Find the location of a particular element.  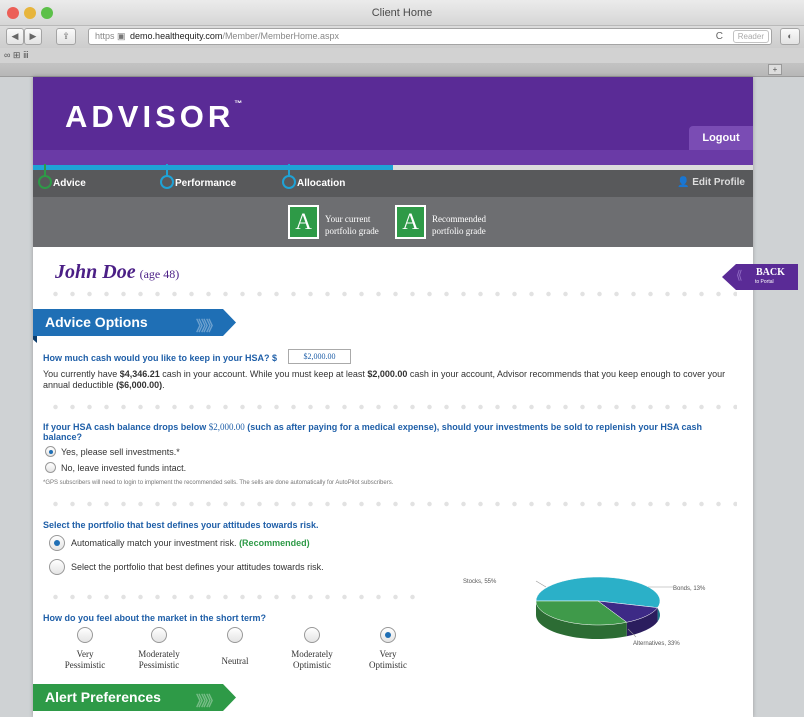

logo-text: ADVISOR is located at coordinates (150, 116).